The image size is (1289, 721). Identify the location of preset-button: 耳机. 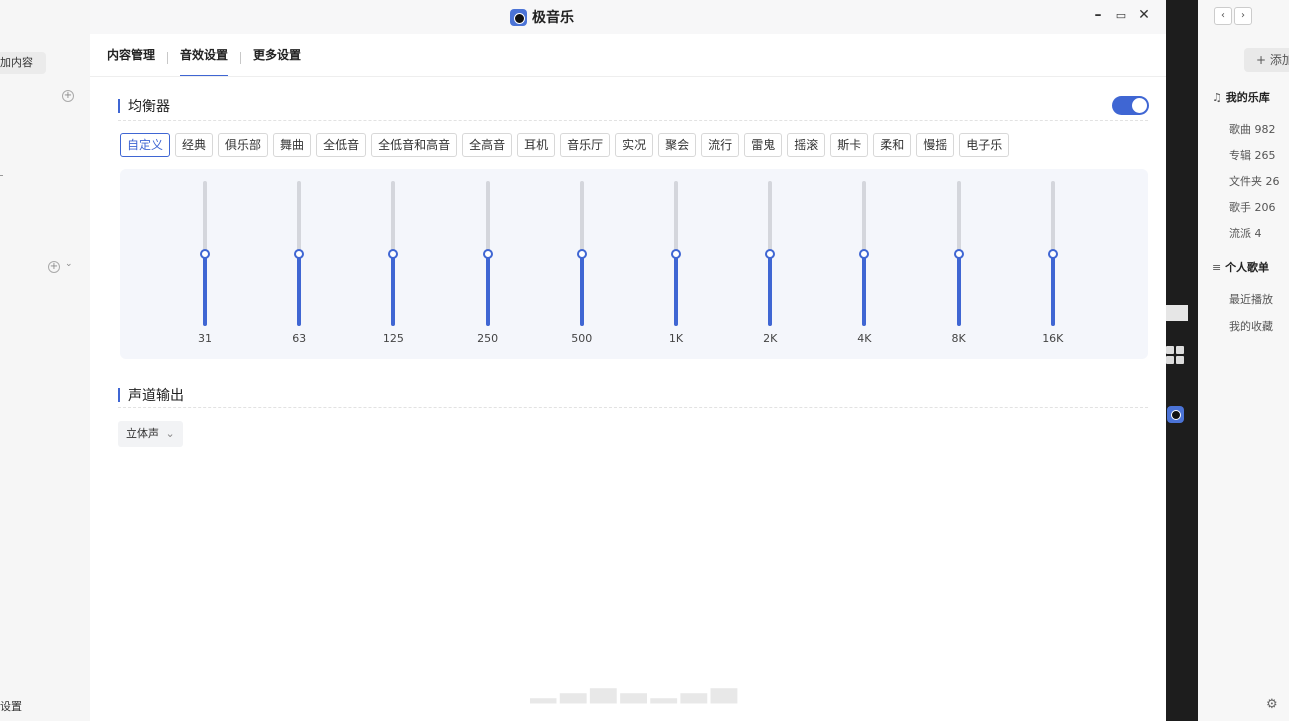
(536, 145).